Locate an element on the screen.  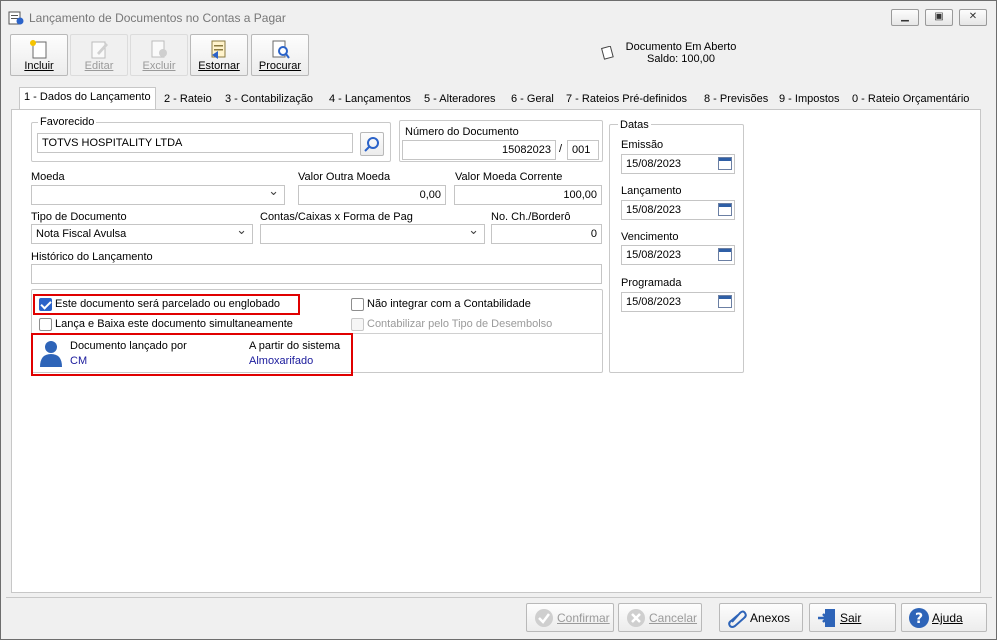
tab-rateio-orcamentario: 0 - Rateio Orçamentário is located at coordinates (910, 99).